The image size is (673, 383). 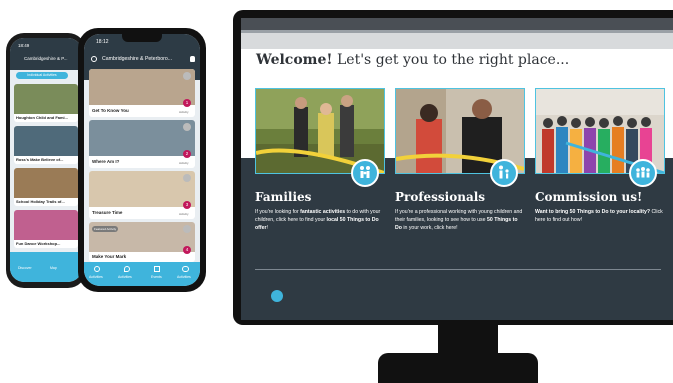 I want to click on front-phone-tabbar: Activities Activities Events Activities, so click(x=142, y=274).